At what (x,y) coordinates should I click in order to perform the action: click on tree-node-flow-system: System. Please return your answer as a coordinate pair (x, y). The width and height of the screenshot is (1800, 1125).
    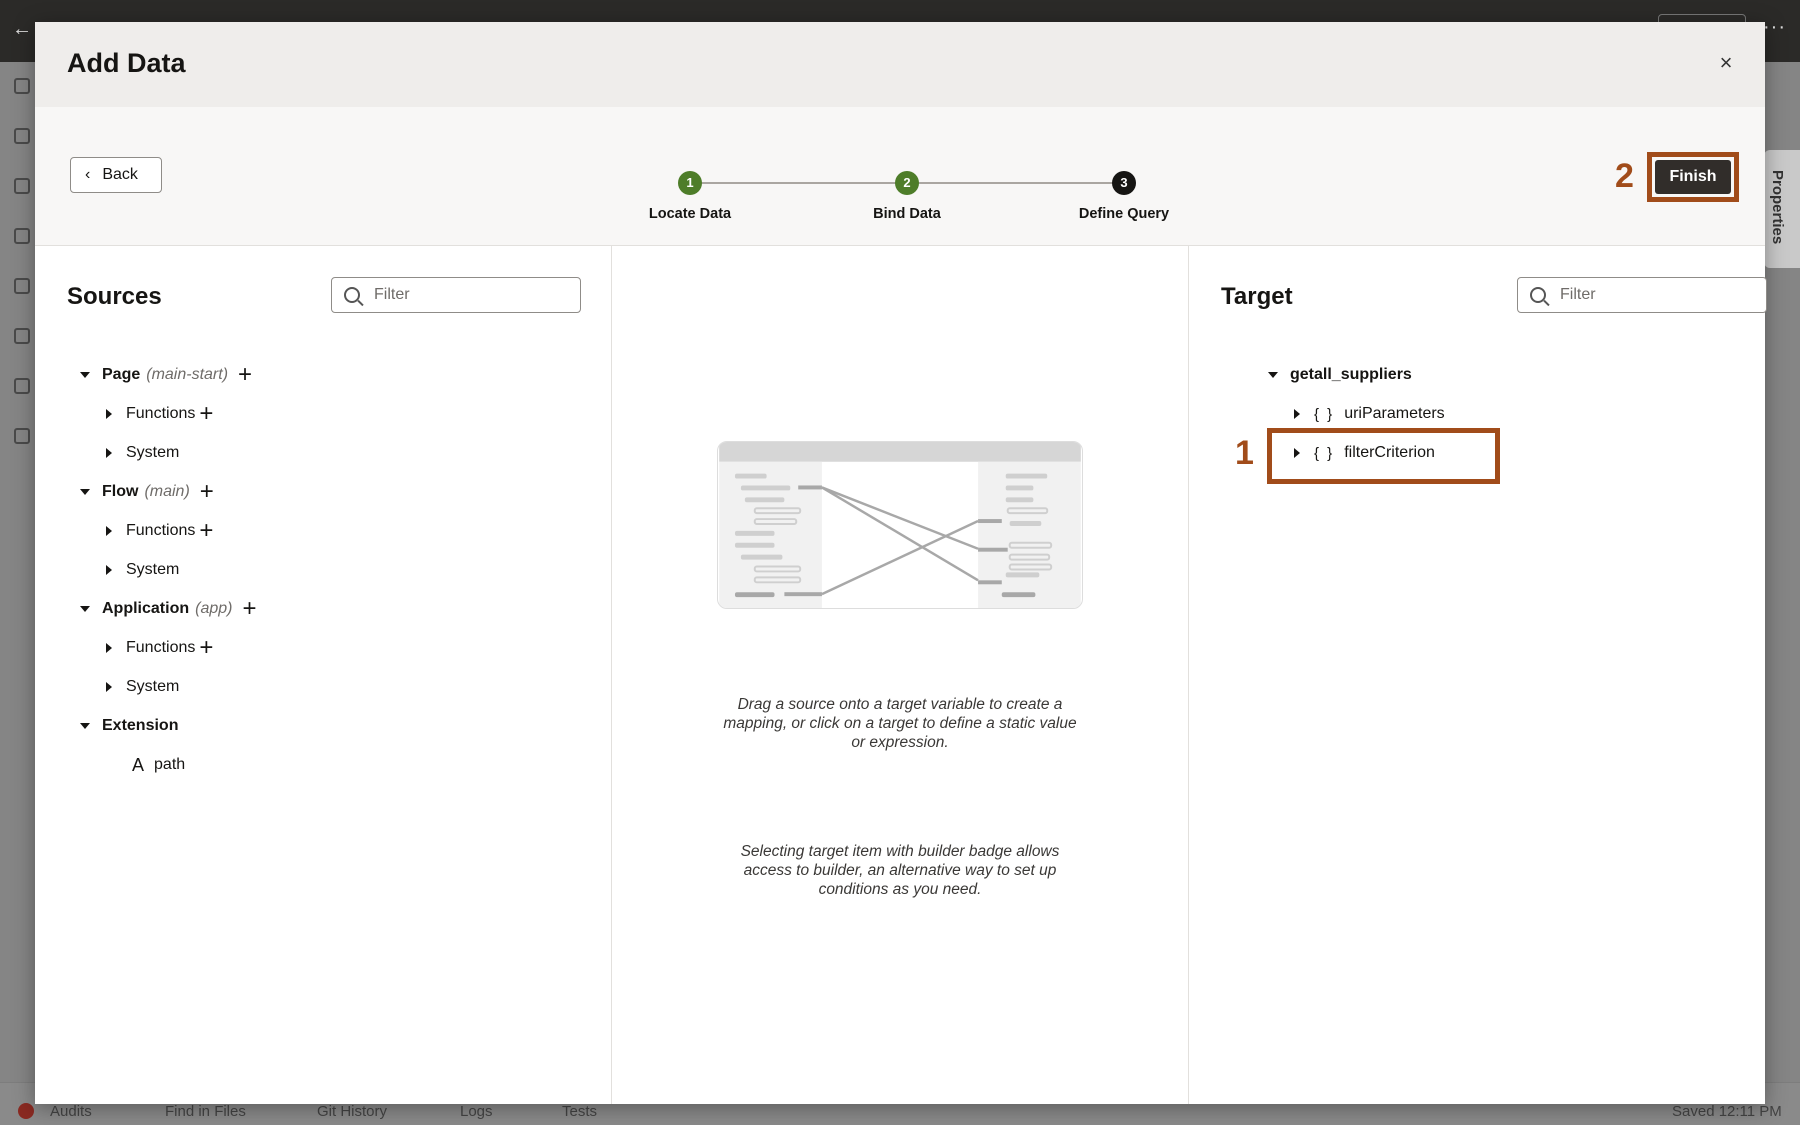
    Looking at the image, I should click on (142, 570).